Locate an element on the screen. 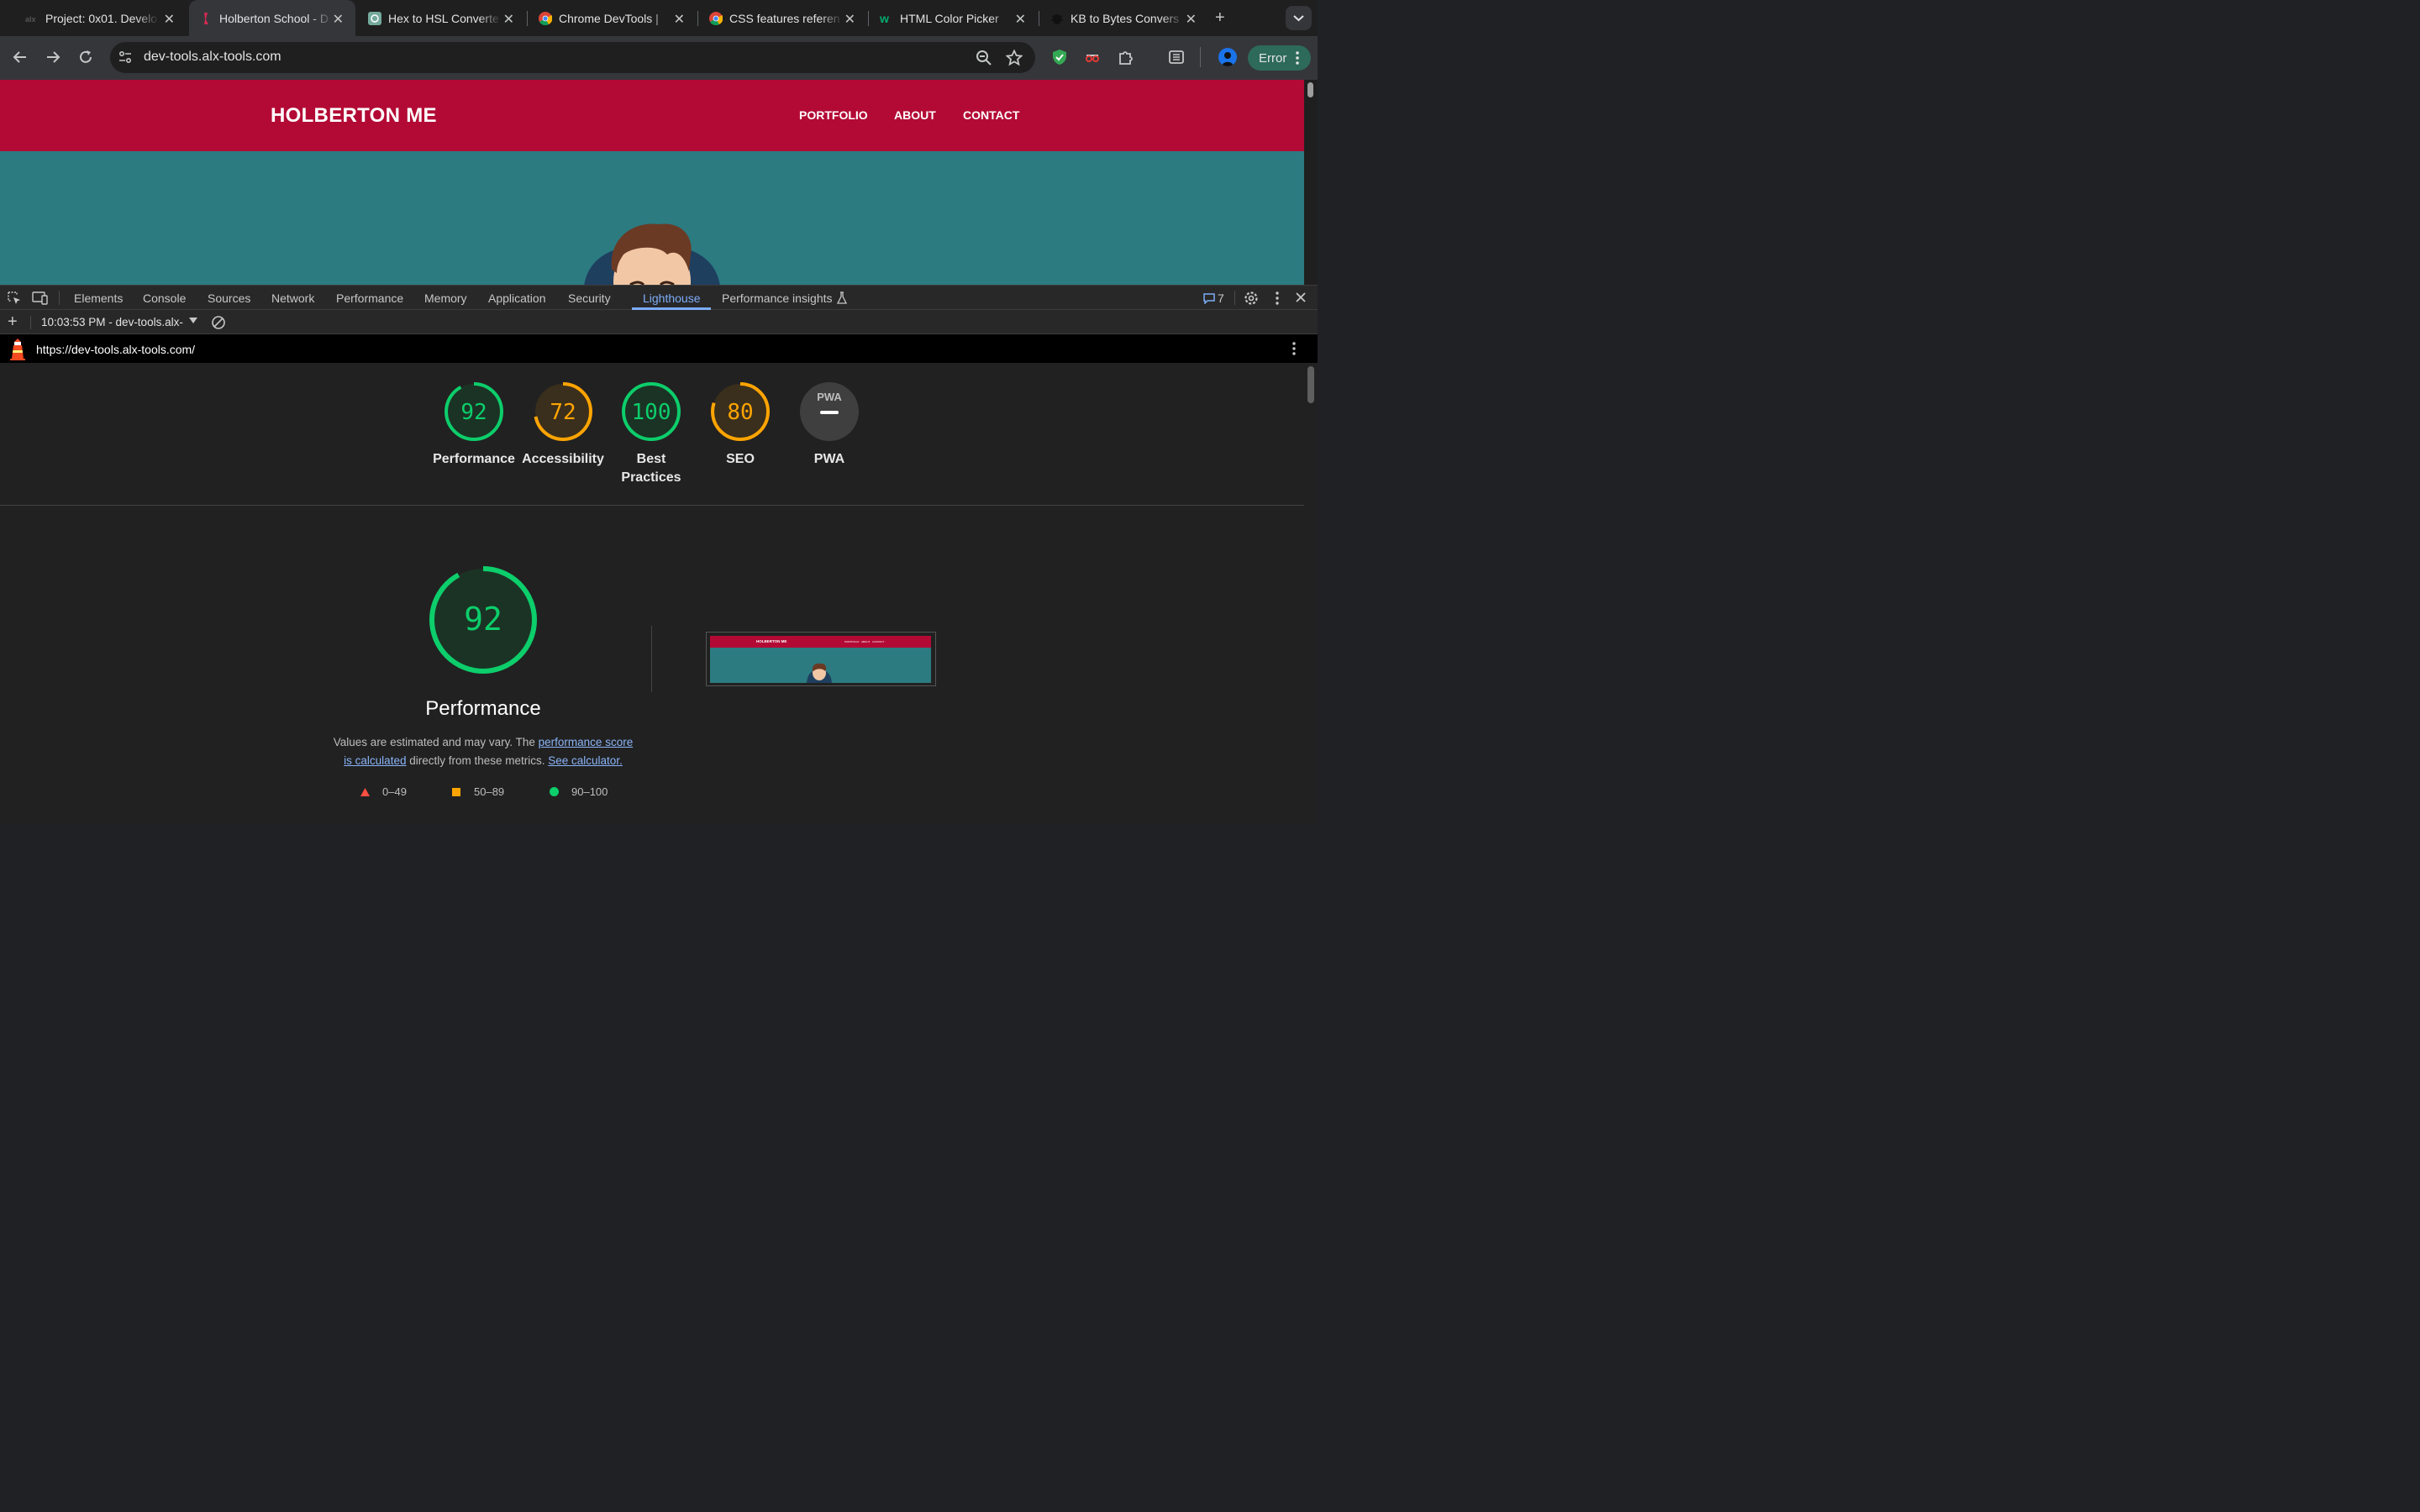  tab-memory: Memory is located at coordinates (446, 298).